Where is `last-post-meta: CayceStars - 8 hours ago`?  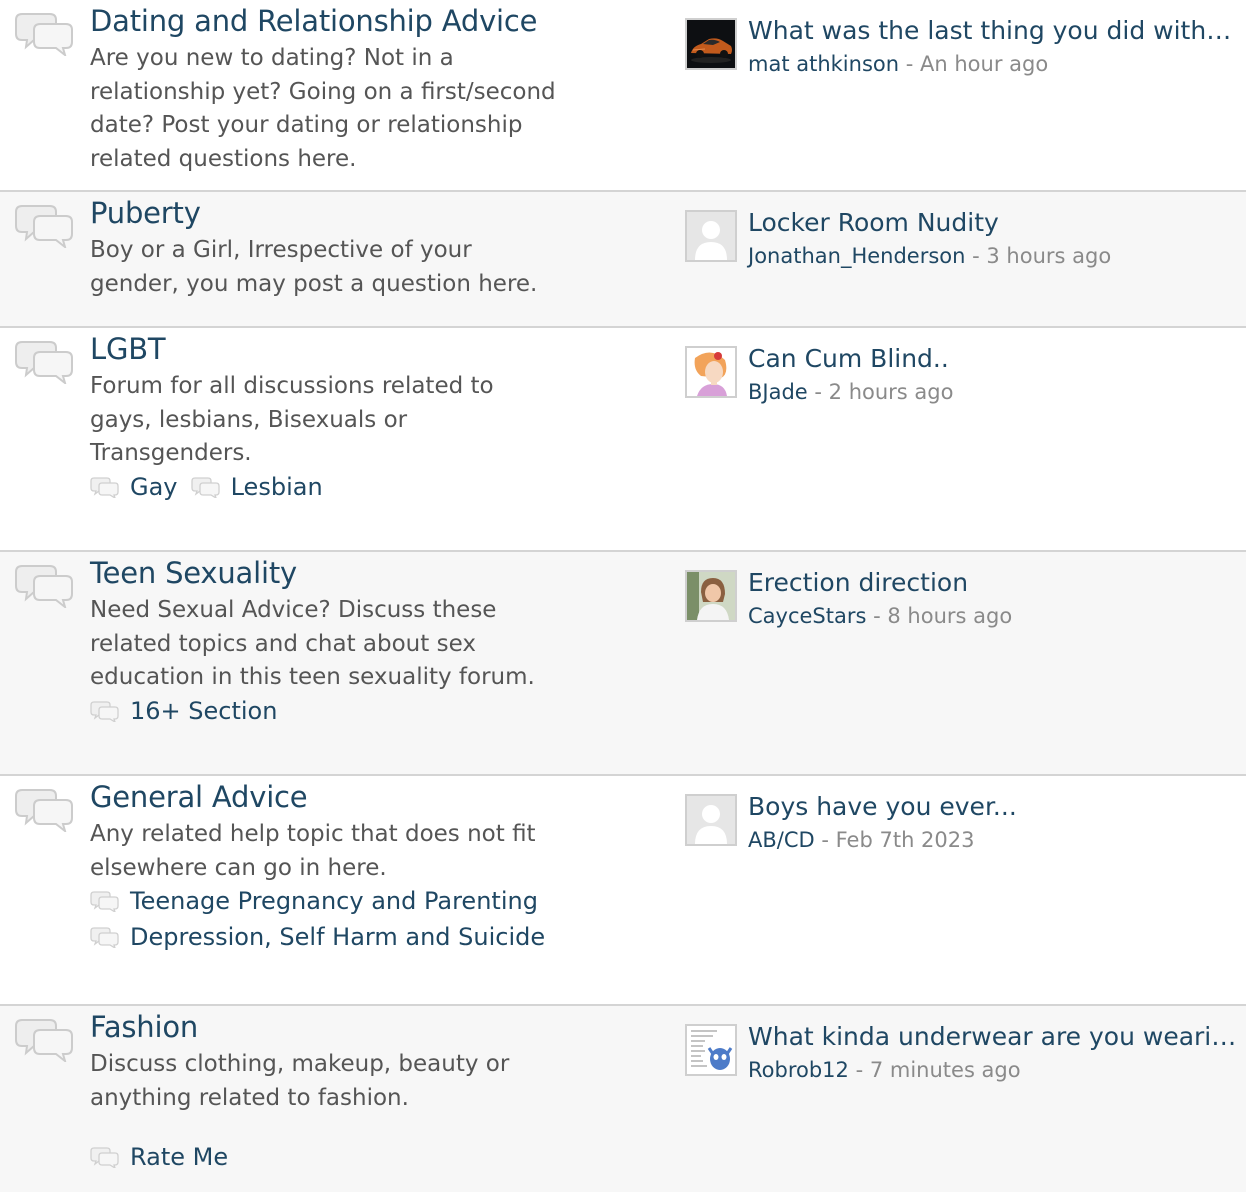
last-post-meta: CayceStars - 8 hours ago is located at coordinates (880, 616).